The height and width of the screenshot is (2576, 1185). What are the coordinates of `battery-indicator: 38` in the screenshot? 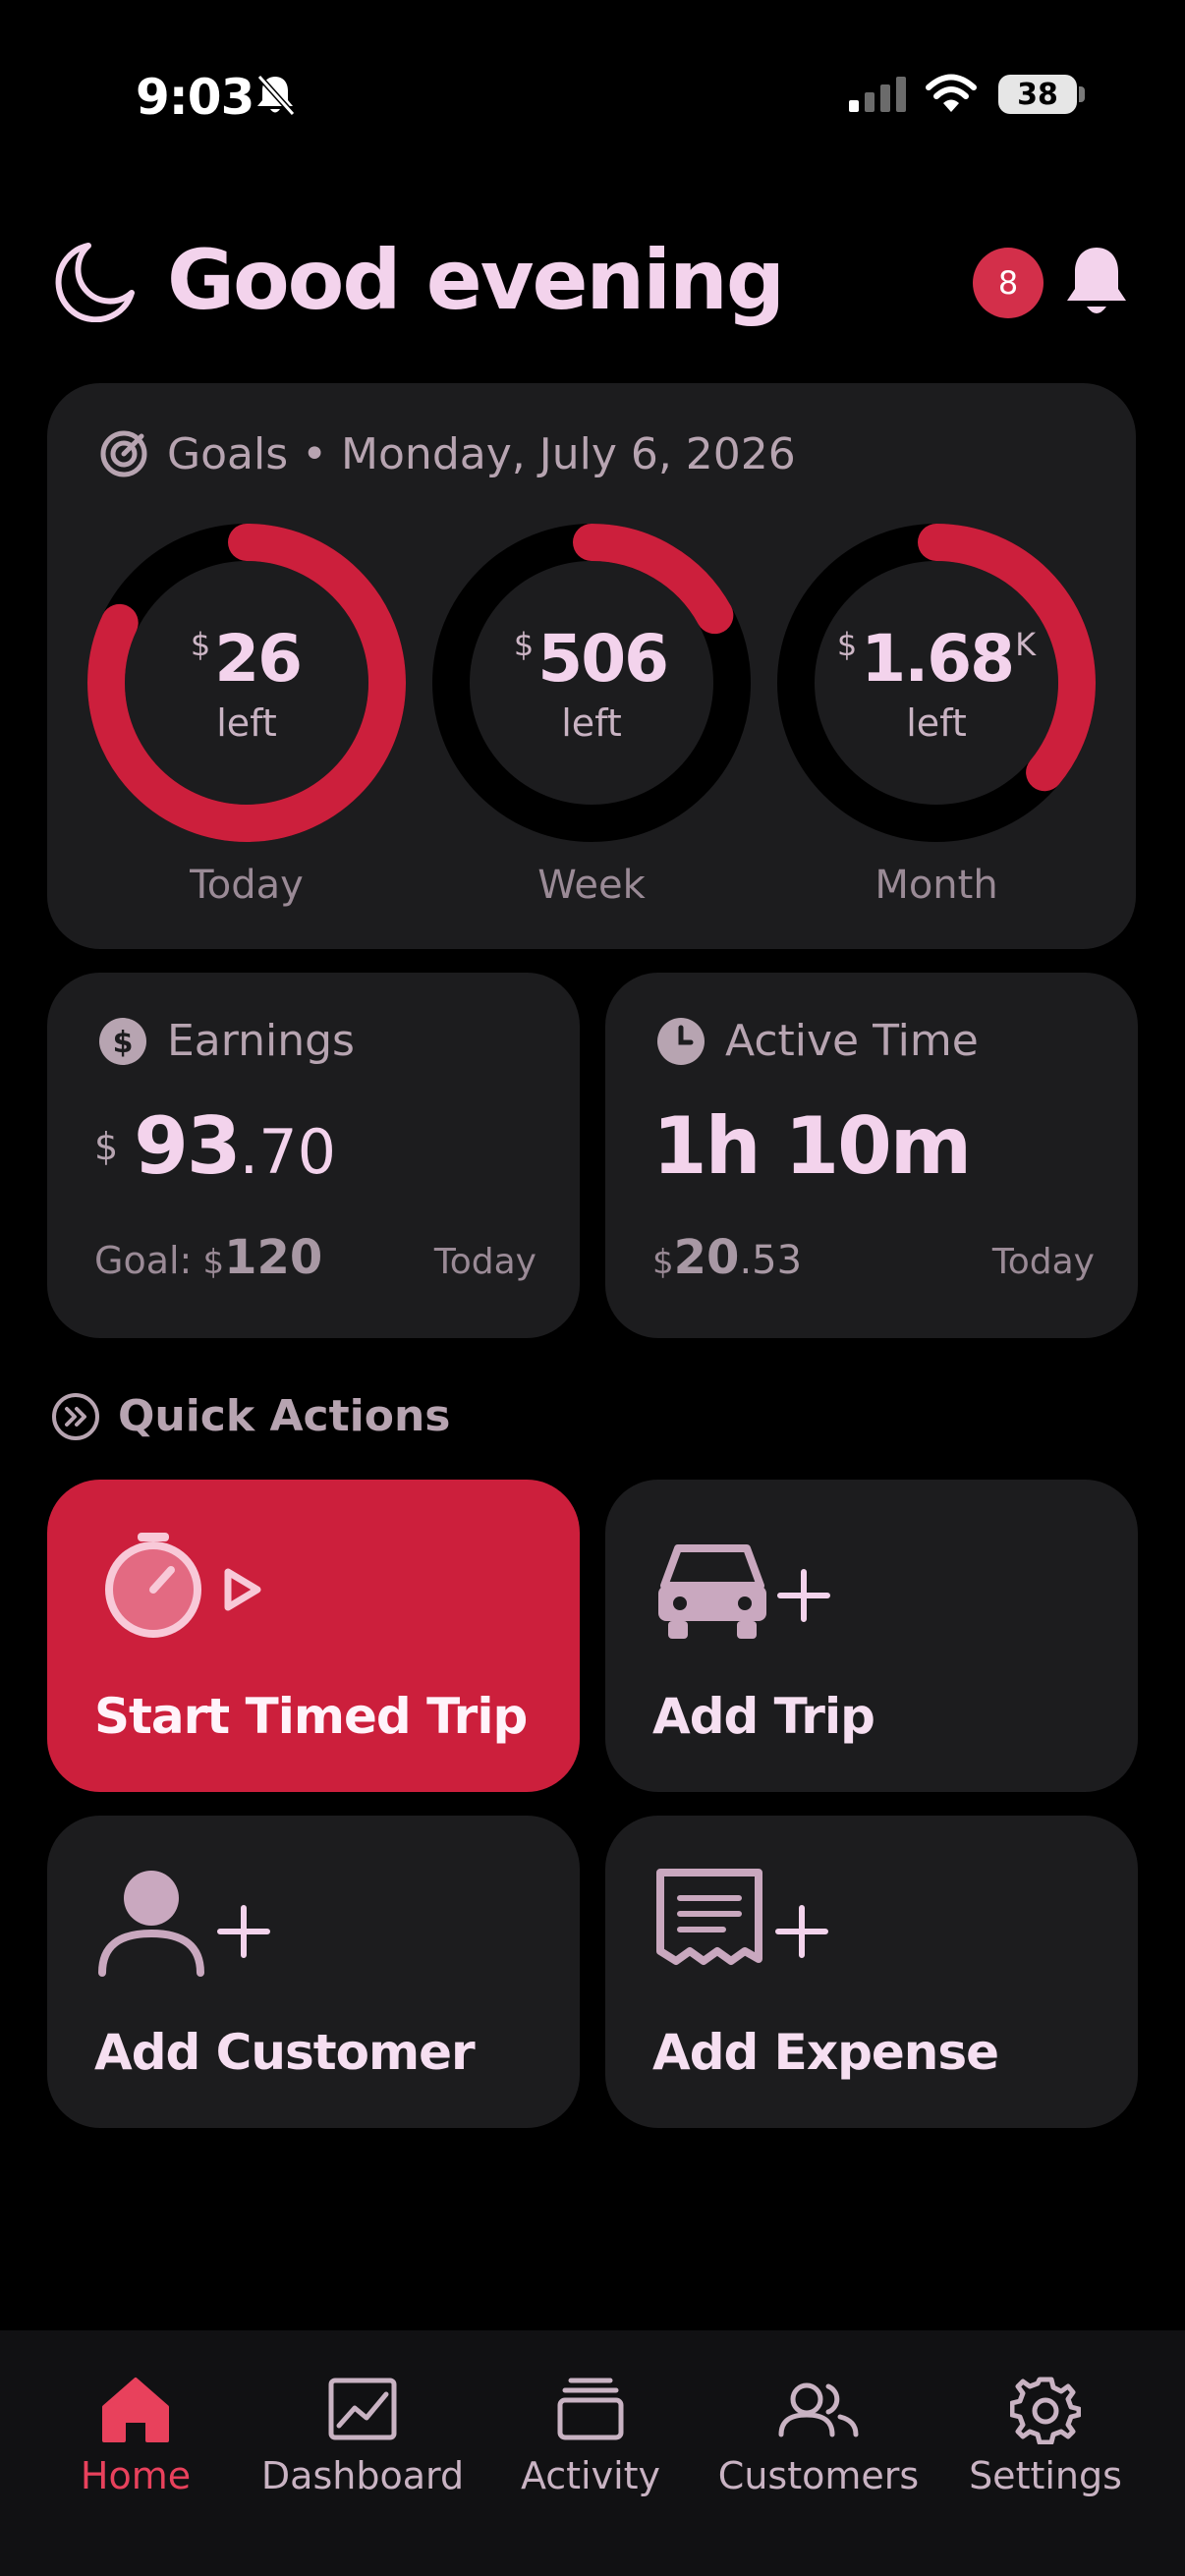 It's located at (1038, 94).